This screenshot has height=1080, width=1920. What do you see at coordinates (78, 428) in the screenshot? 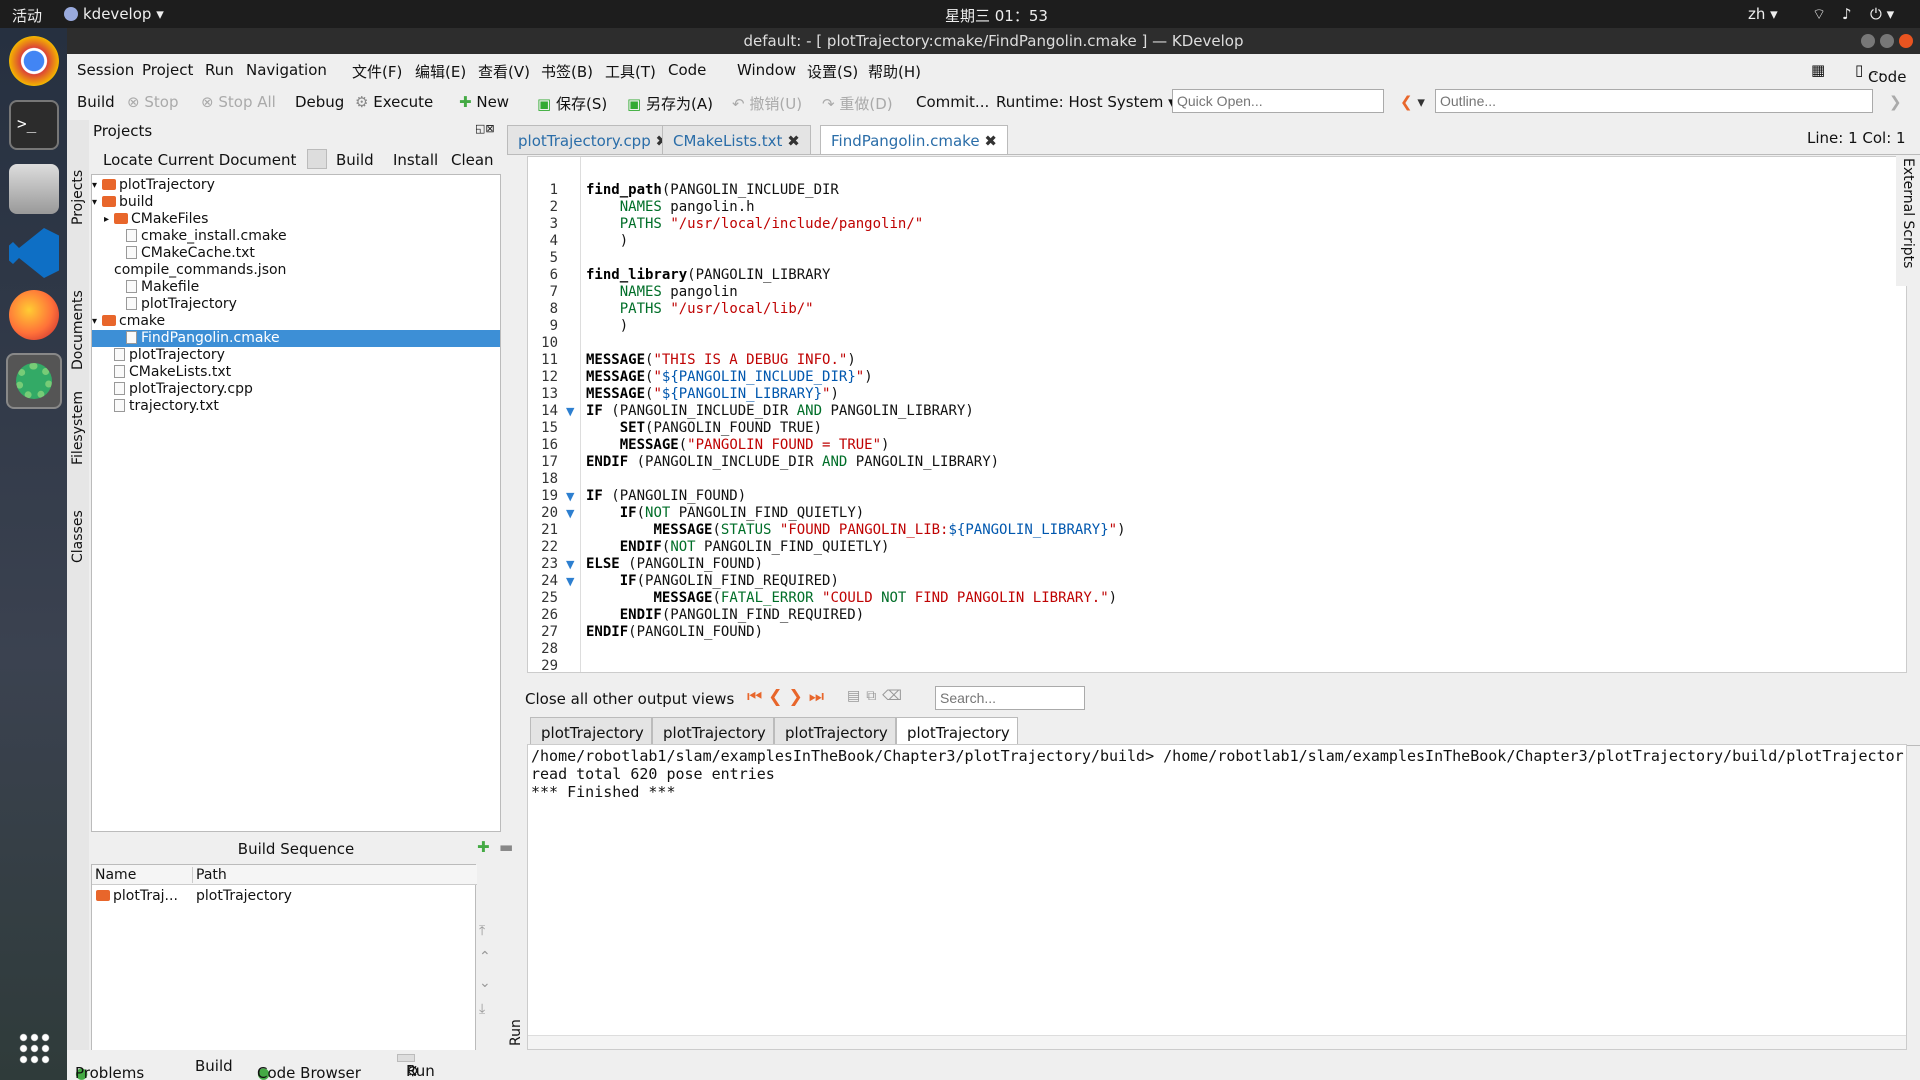
I see `sidetab-filesystem: Filesystem` at bounding box center [78, 428].